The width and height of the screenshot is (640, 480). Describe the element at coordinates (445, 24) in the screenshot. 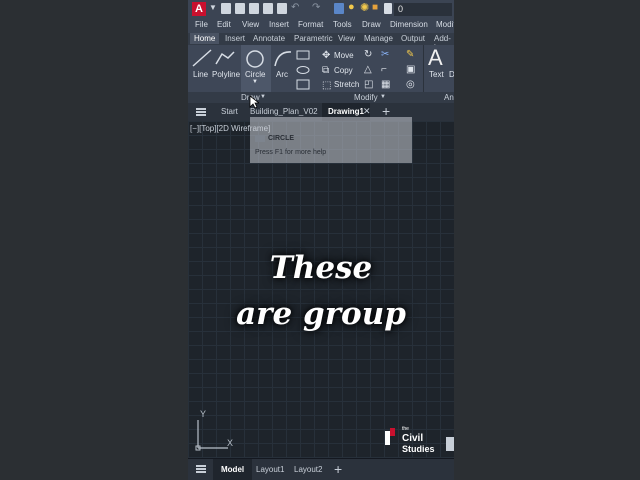

I see `menu-modify: Modif` at that location.